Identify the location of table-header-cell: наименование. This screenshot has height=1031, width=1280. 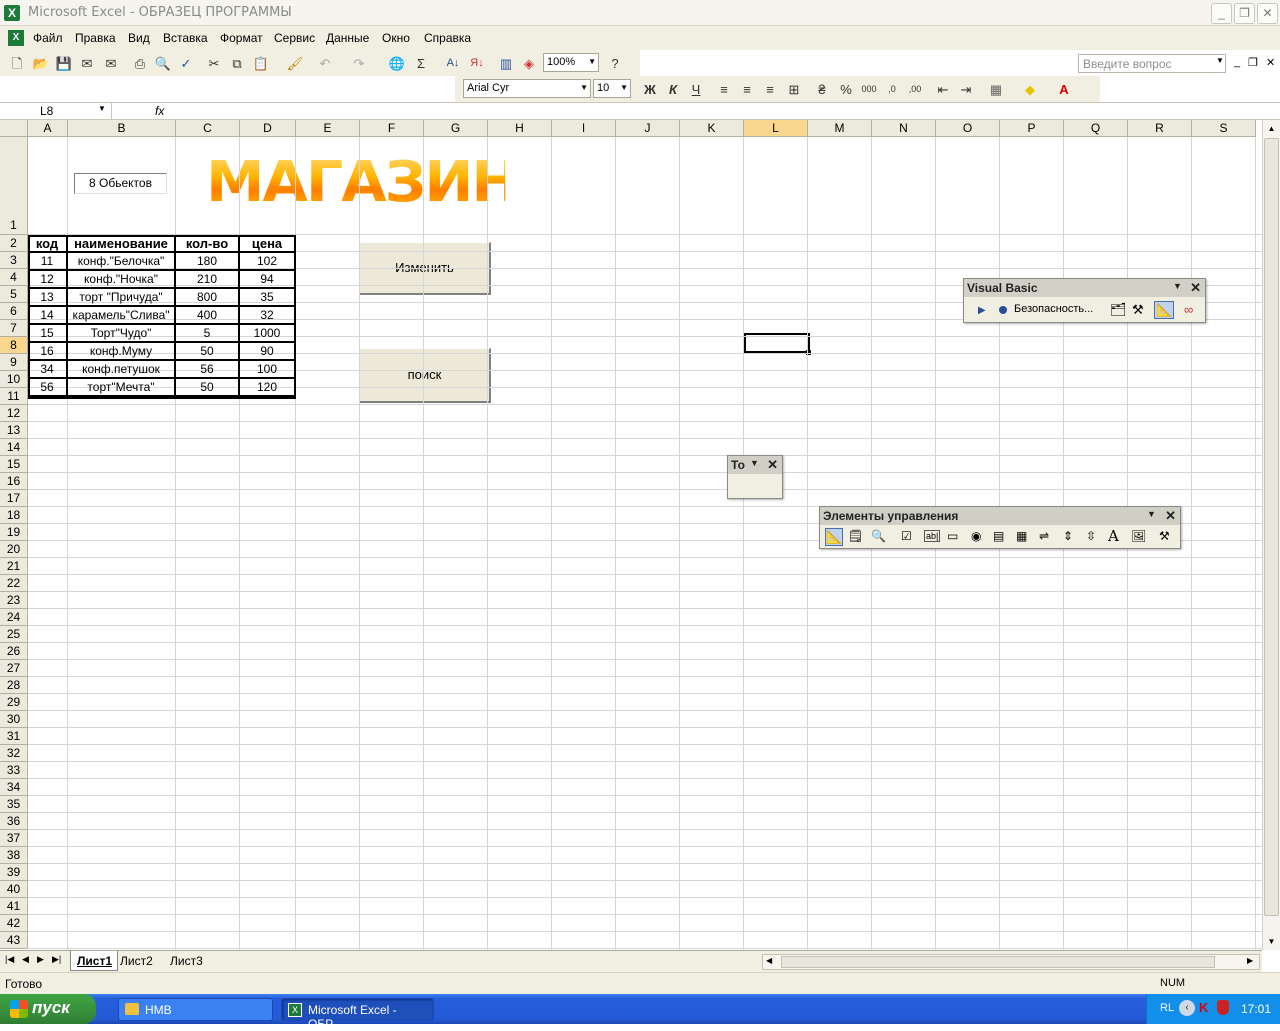
(122, 244).